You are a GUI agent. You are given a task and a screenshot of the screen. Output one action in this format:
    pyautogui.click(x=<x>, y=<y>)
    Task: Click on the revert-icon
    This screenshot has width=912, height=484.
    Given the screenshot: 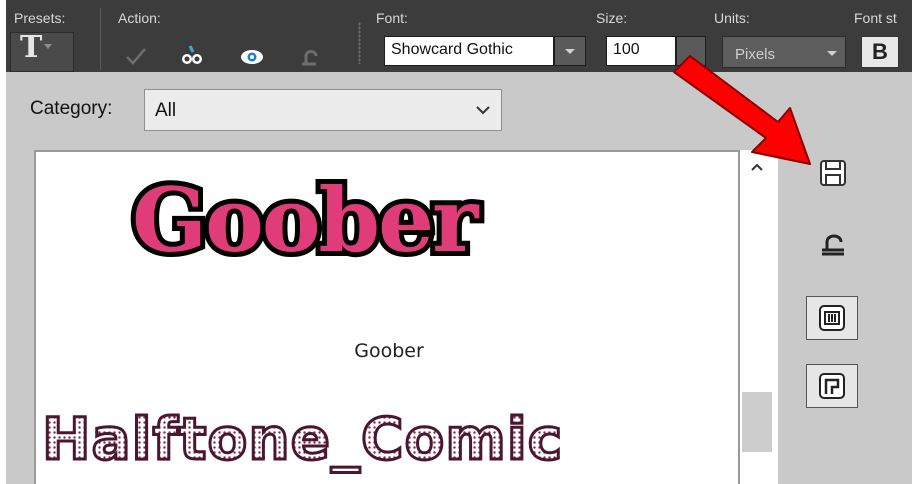 What is the action you would take?
    pyautogui.click(x=833, y=243)
    